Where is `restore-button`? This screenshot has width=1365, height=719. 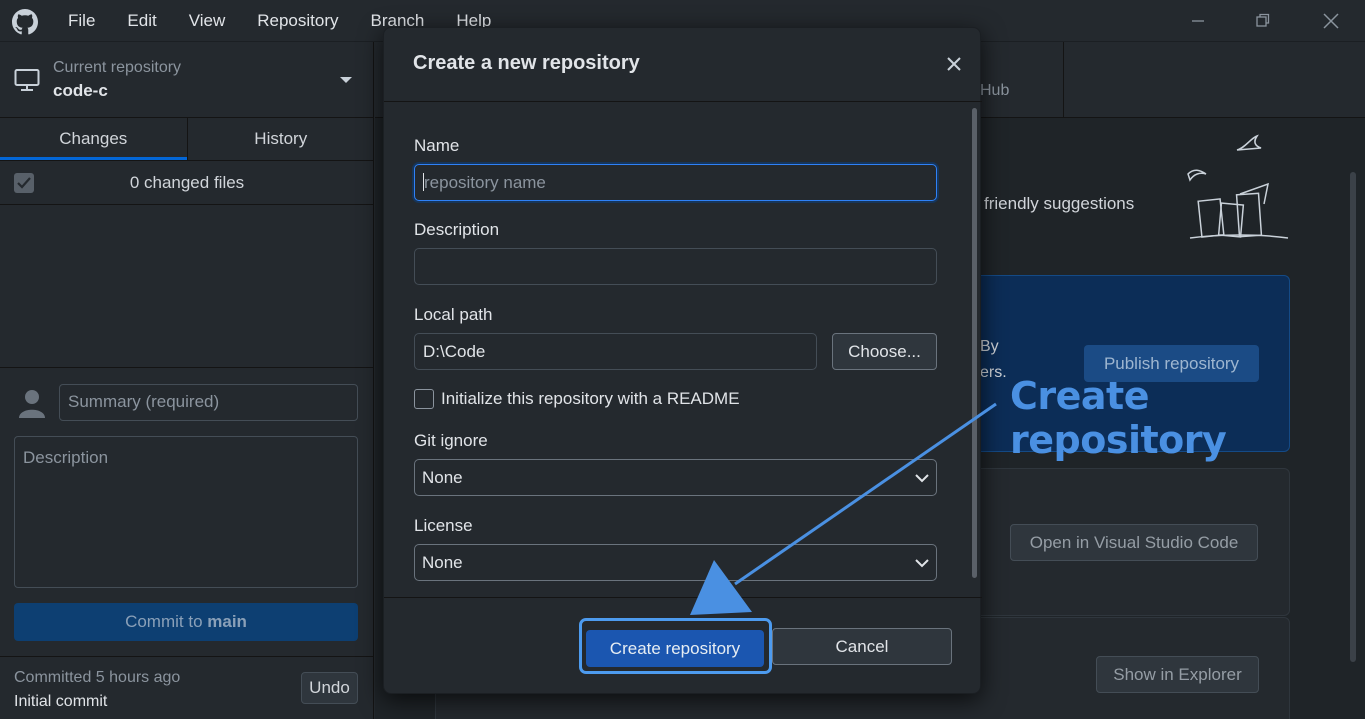 restore-button is located at coordinates (1263, 21).